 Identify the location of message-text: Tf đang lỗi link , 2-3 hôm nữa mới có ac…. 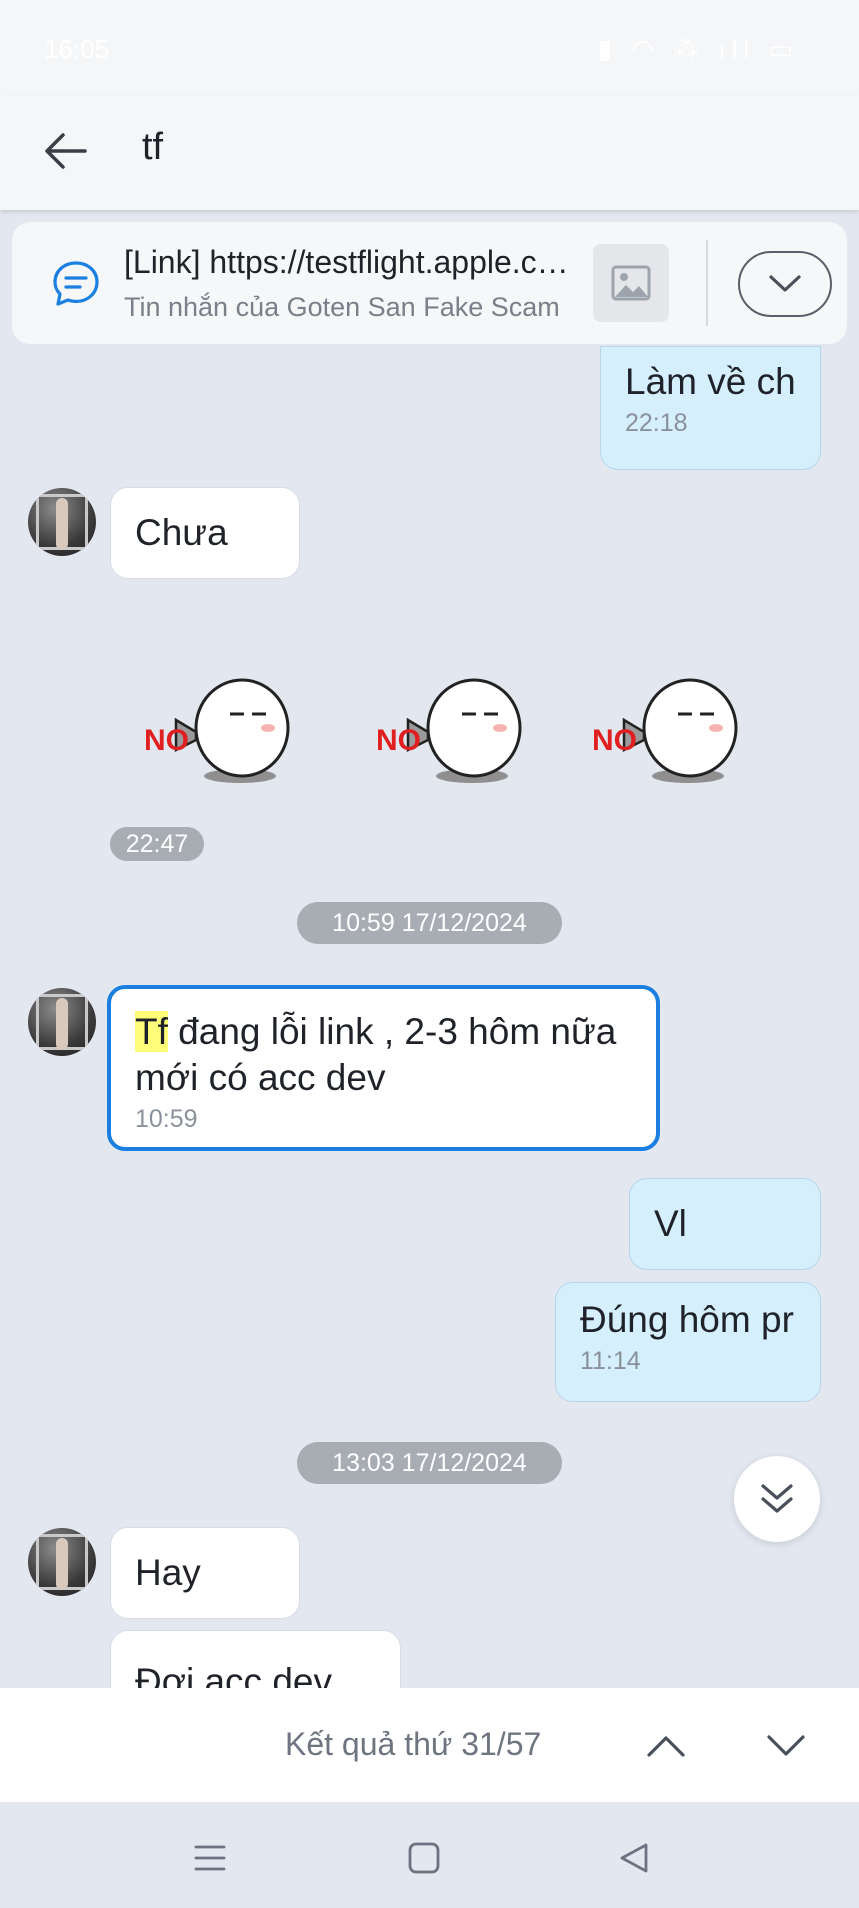
(383, 1055).